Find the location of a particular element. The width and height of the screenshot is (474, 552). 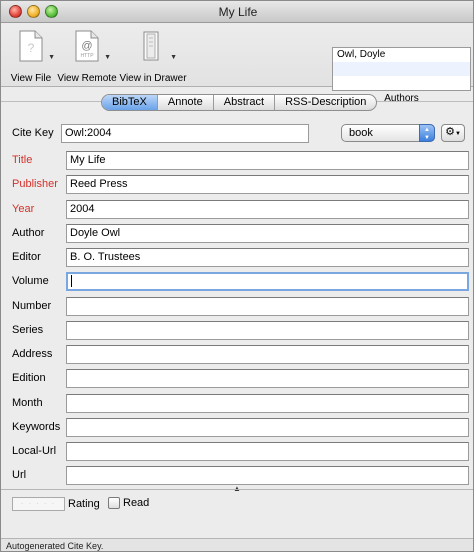

editor-label: Editor is located at coordinates (26, 257).